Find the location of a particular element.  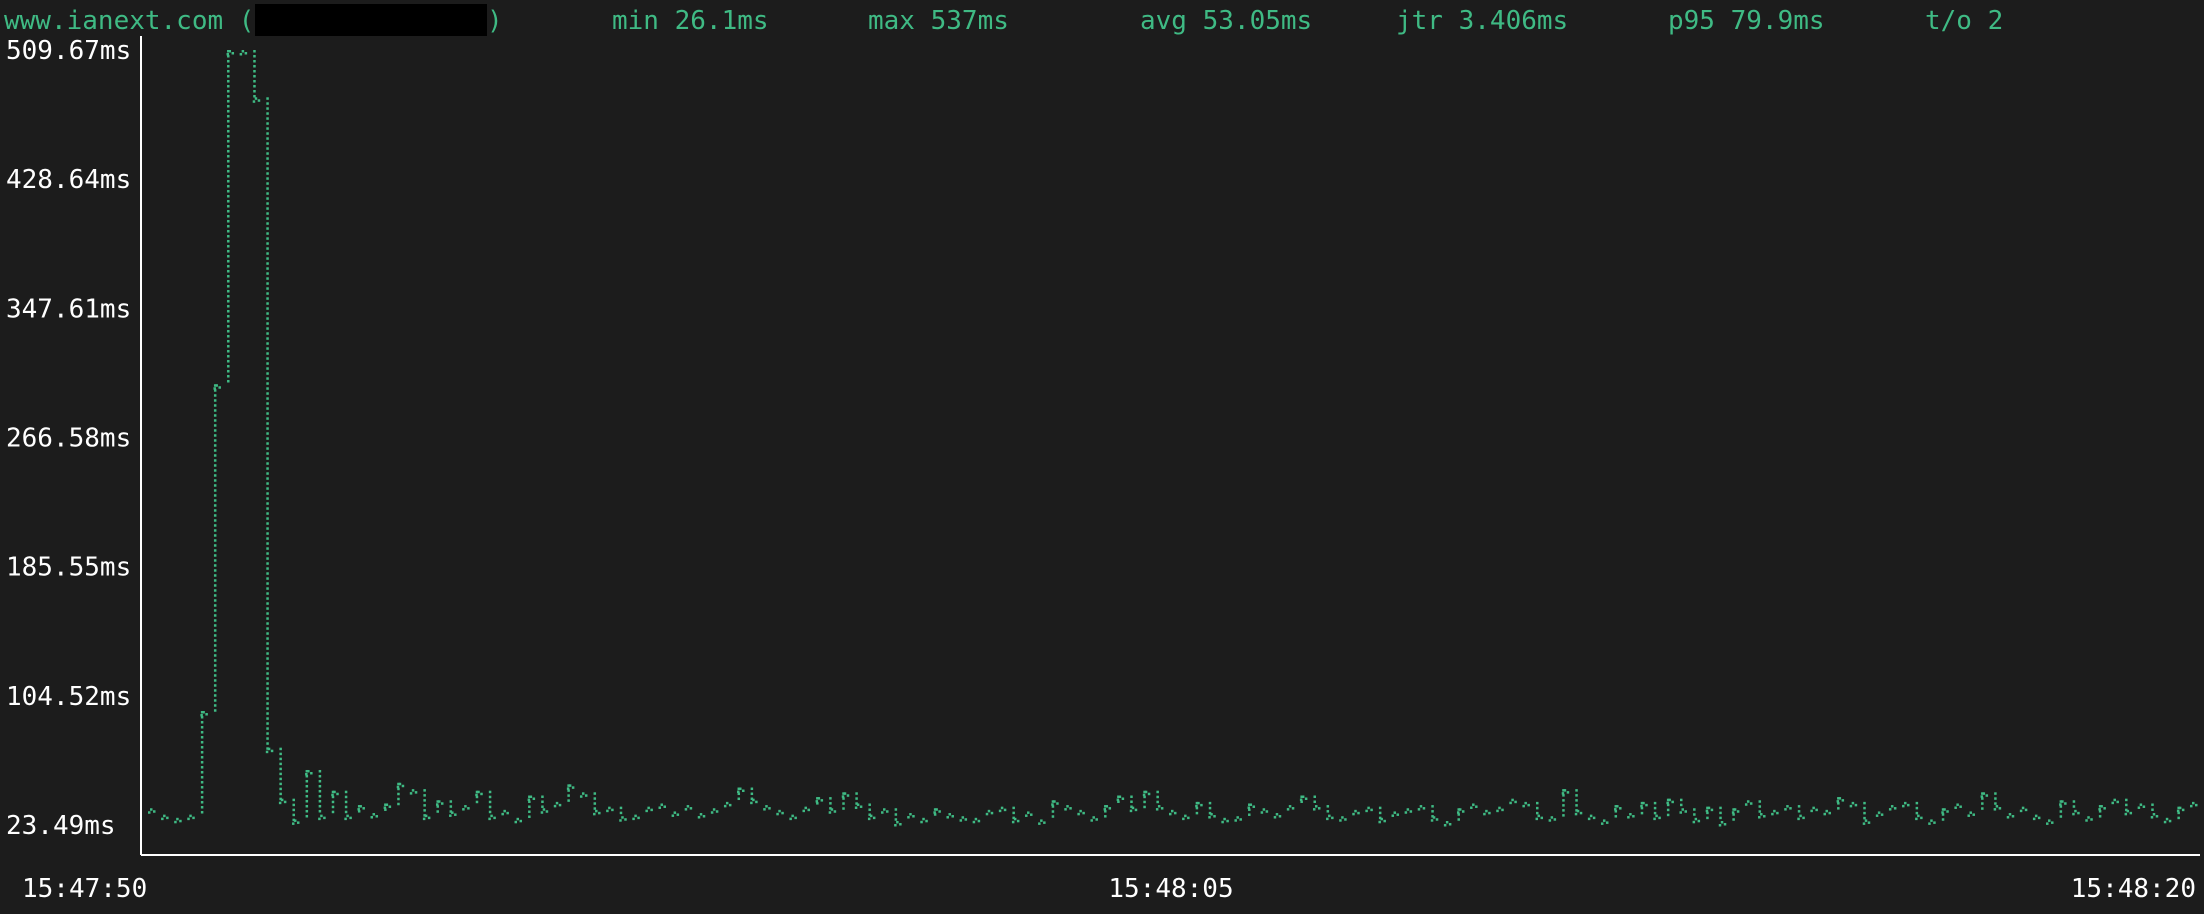

x-tick-labels: 15:47:50 15:48:05 15:48:20 is located at coordinates (1109, 889).